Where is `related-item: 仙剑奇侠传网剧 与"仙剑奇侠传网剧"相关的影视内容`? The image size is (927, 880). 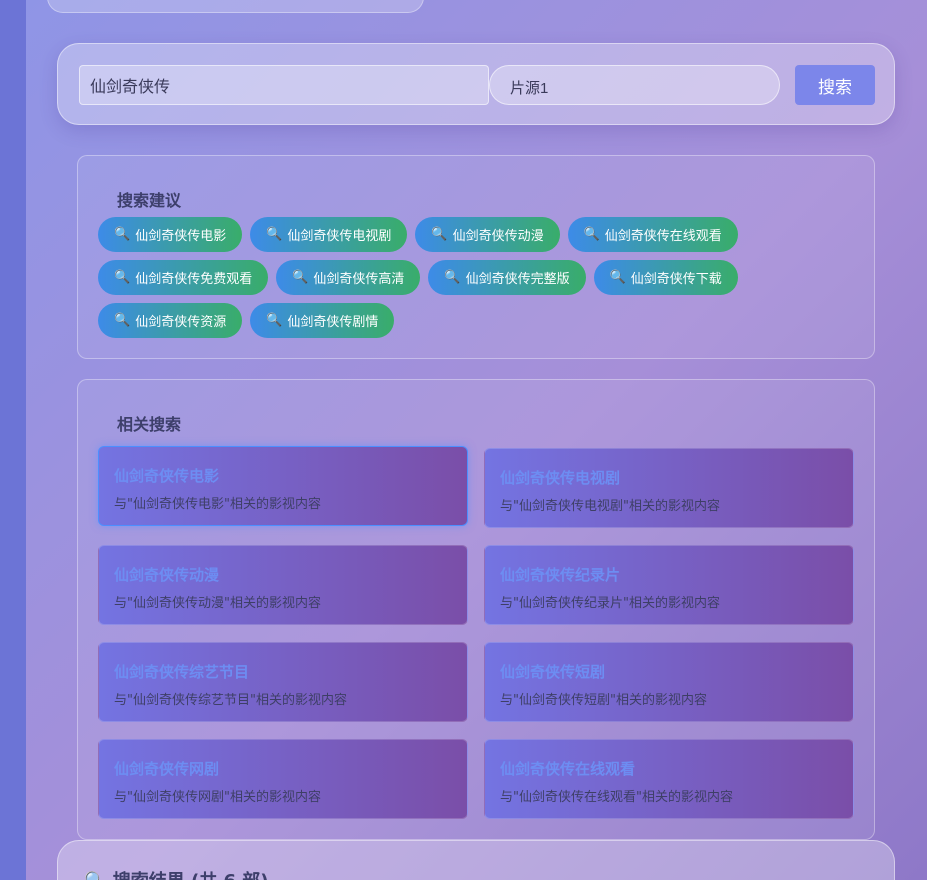
related-item: 仙剑奇侠传网剧 与"仙剑奇侠传网剧"相关的影视内容 is located at coordinates (283, 779).